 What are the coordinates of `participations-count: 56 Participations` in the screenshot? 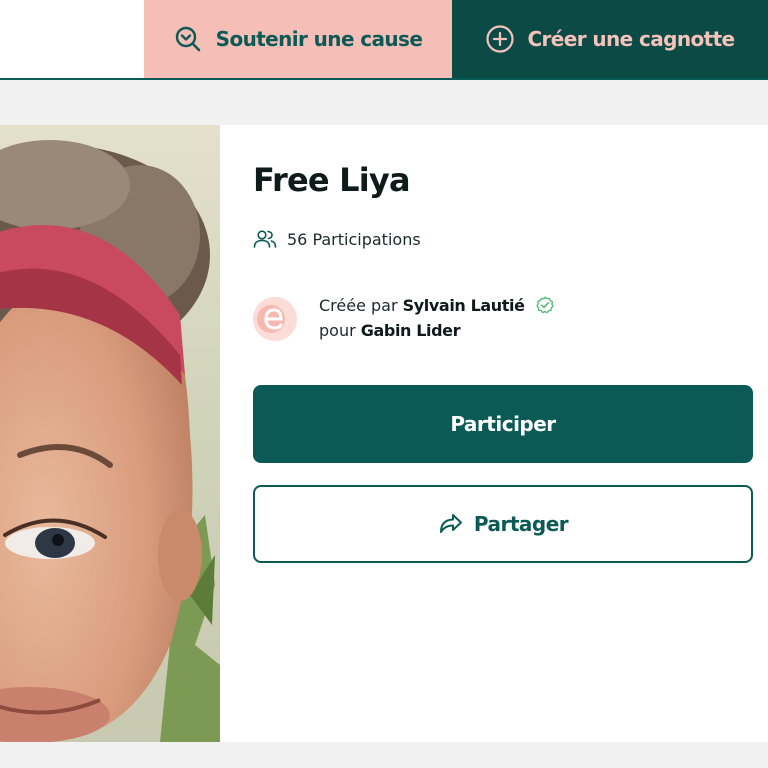 It's located at (337, 239).